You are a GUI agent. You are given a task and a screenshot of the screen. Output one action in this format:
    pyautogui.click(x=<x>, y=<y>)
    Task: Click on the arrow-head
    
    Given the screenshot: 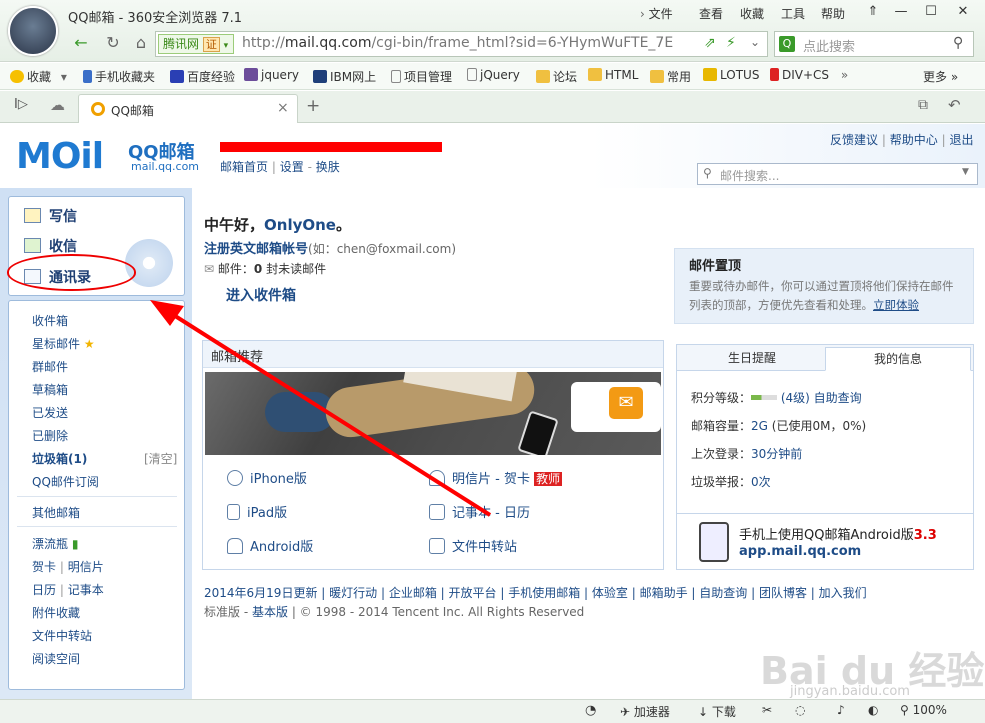 What is the action you would take?
    pyautogui.click(x=167, y=313)
    